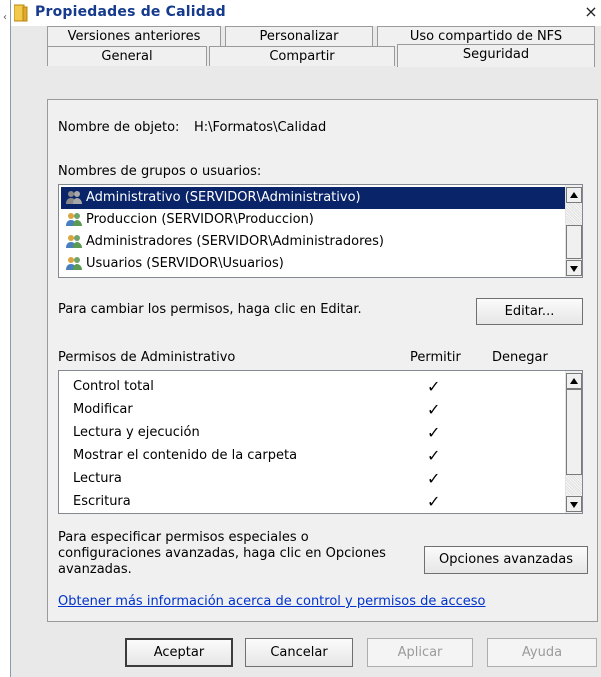  Describe the element at coordinates (435, 357) in the screenshot. I see `allow-header: Permitir` at that location.